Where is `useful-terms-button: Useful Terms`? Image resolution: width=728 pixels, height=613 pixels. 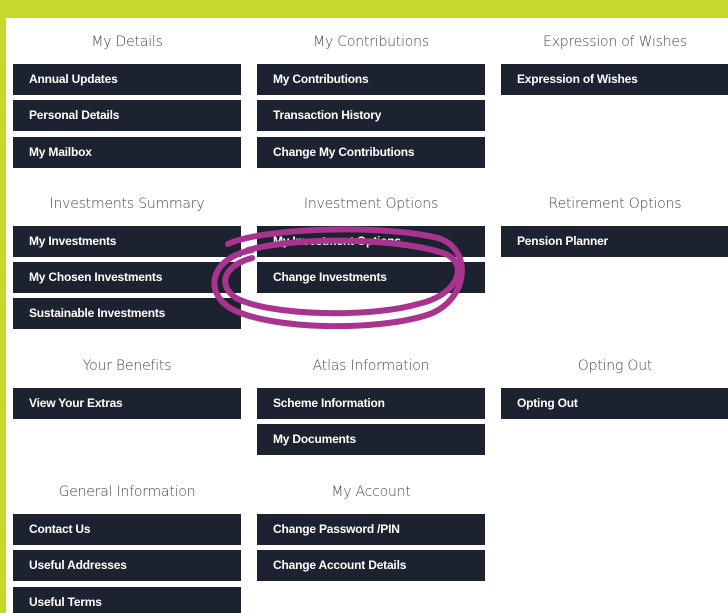 useful-terms-button: Useful Terms is located at coordinates (127, 600).